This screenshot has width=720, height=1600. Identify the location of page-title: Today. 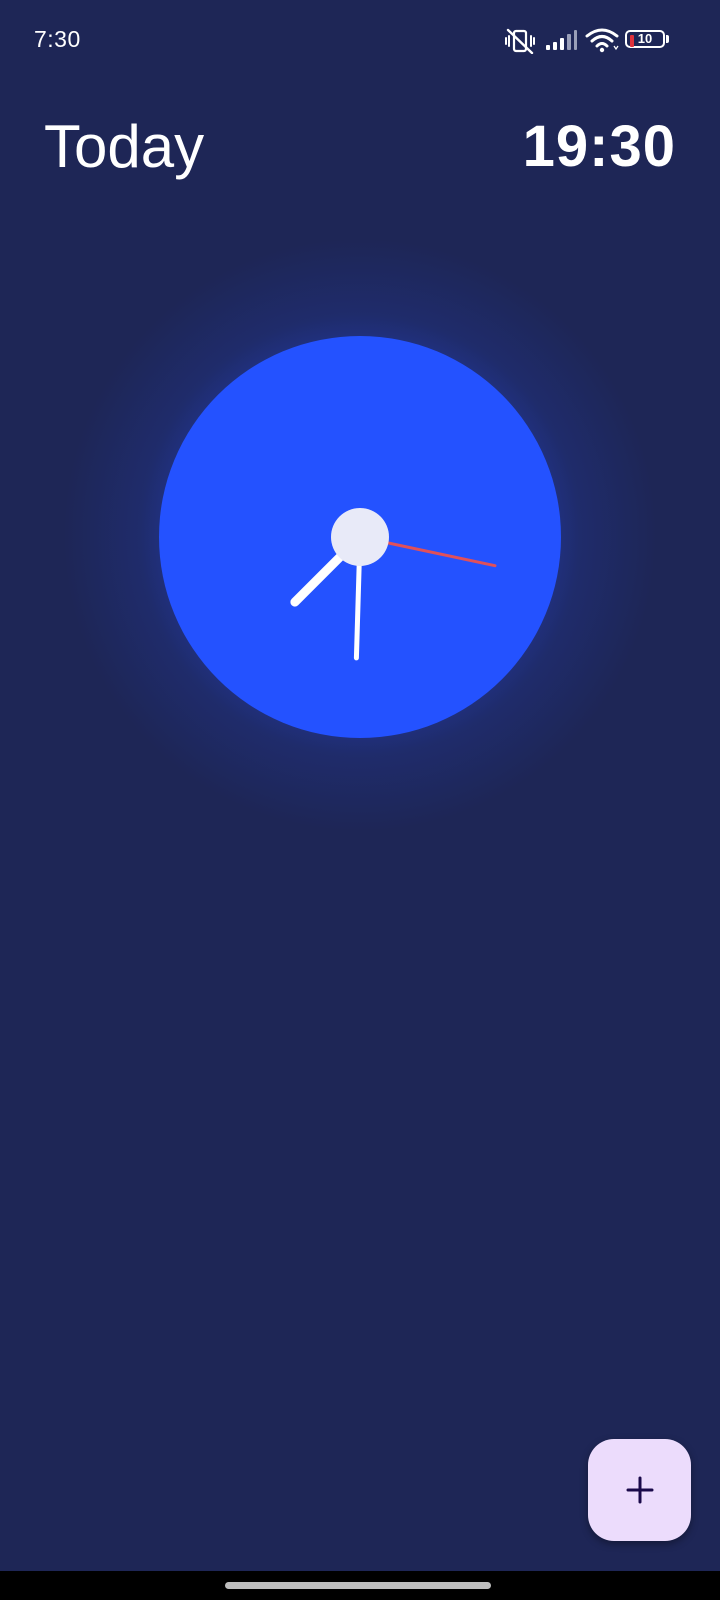
(124, 146).